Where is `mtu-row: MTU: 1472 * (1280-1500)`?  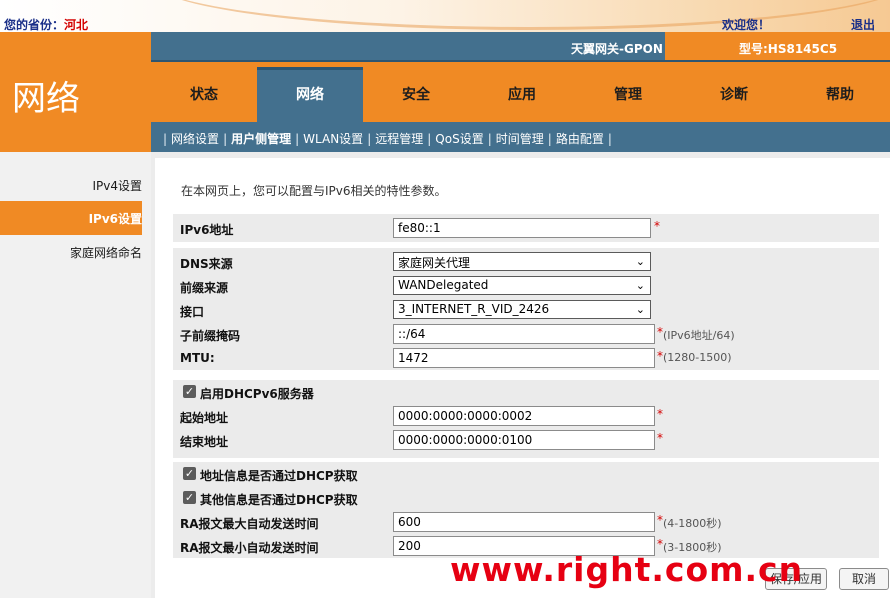 mtu-row: MTU: 1472 * (1280-1500) is located at coordinates (526, 358).